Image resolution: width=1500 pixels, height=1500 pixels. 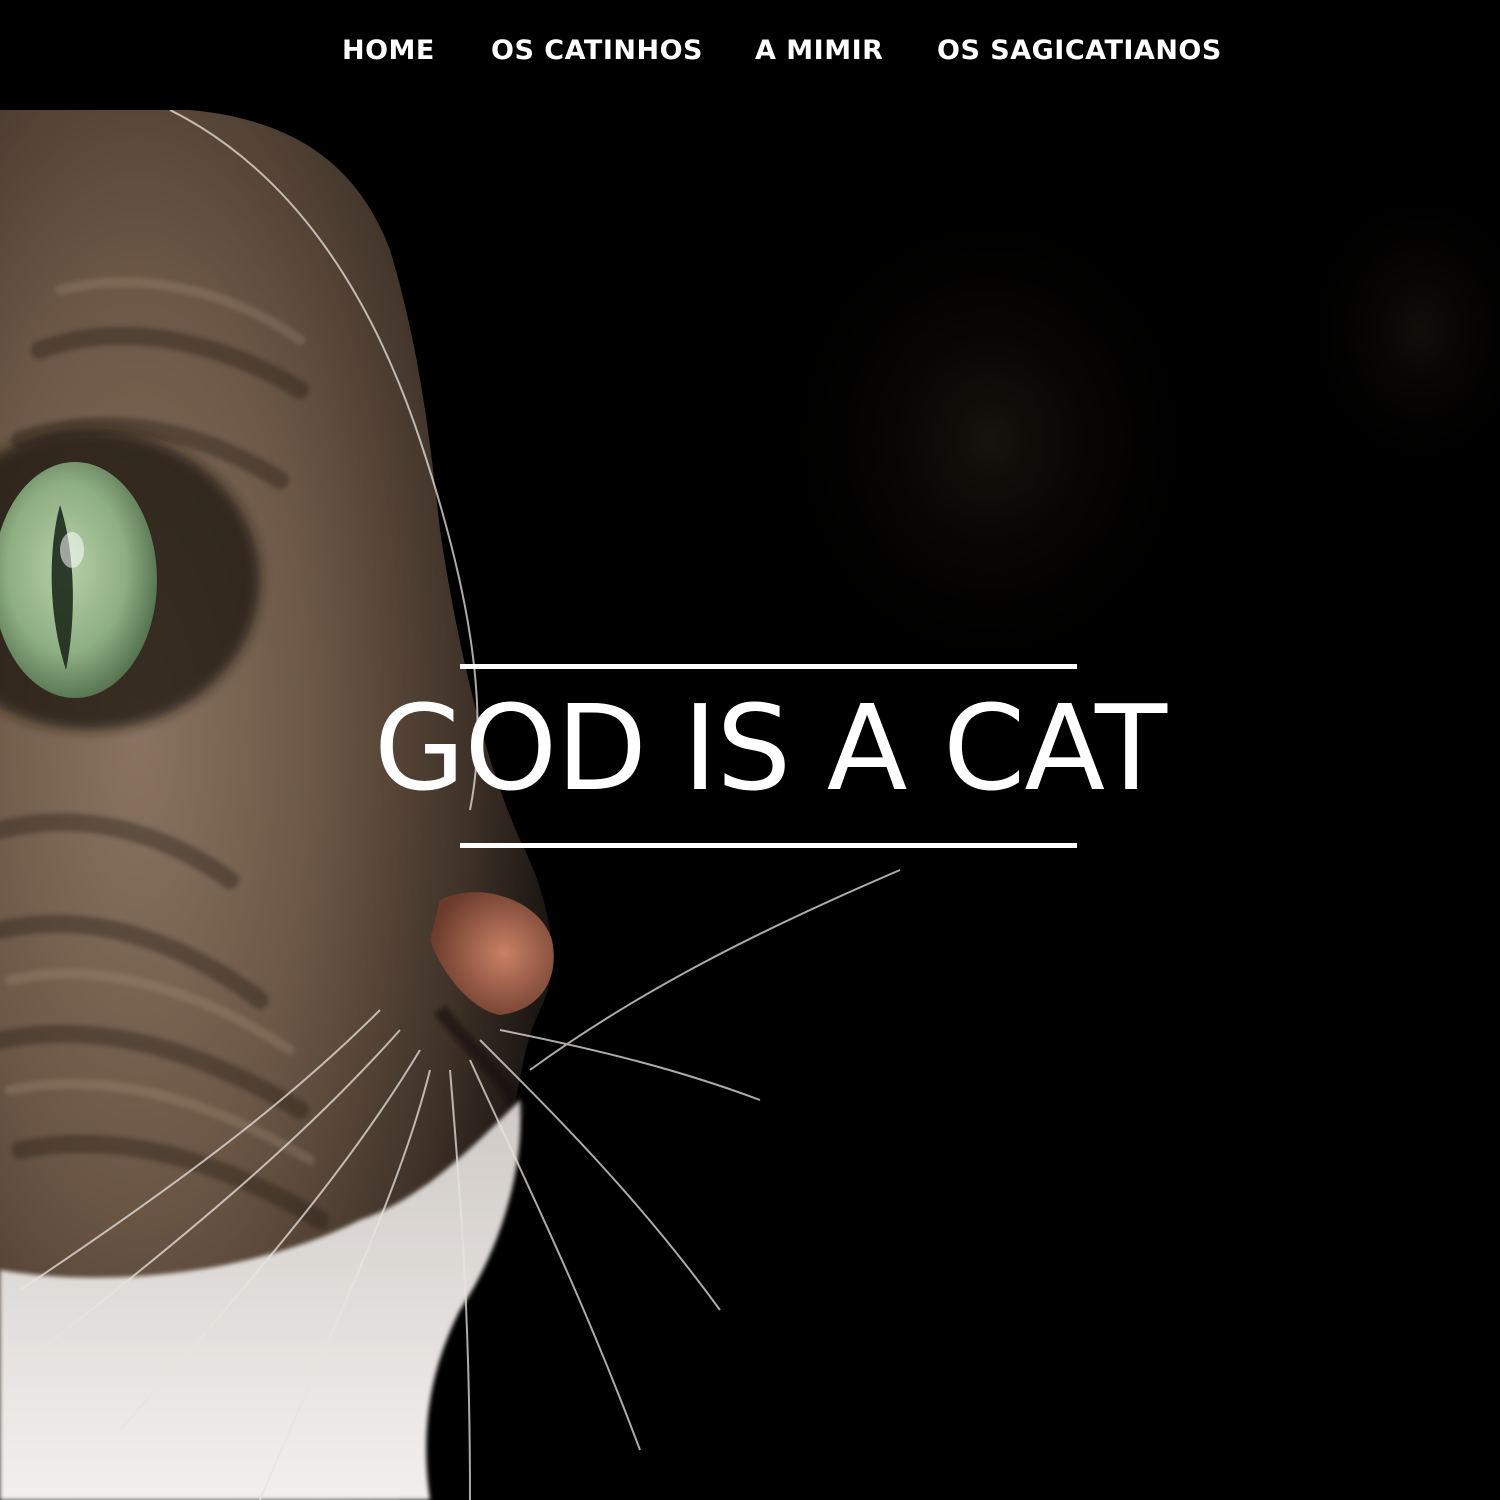 What do you see at coordinates (750, 55) in the screenshot?
I see `top-navbar: HOME OS CATINHOS A MIMIR OS SAGICATIANOS` at bounding box center [750, 55].